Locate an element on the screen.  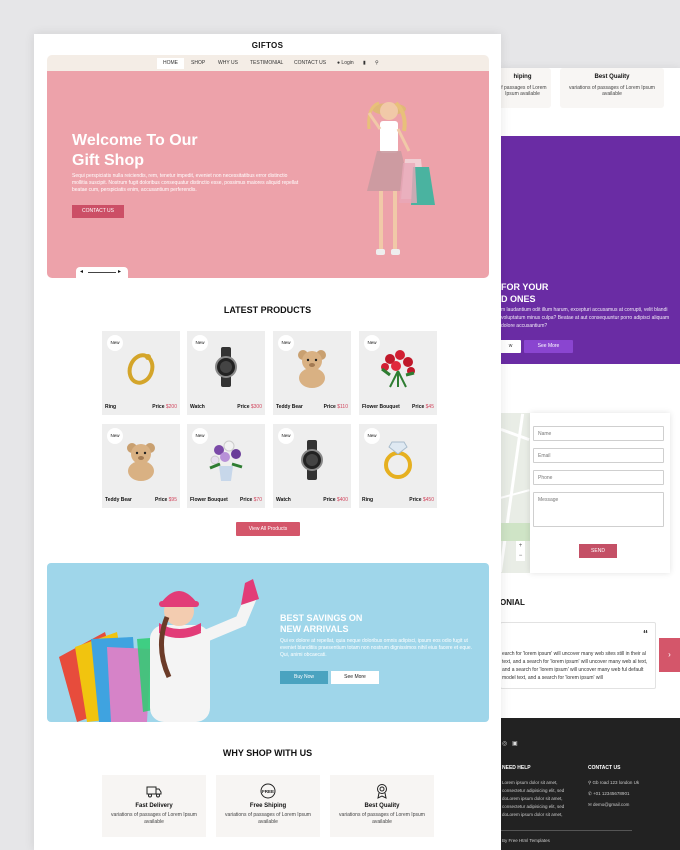
product-card: New Ring Price $200 is located at coordinates (141, 373).